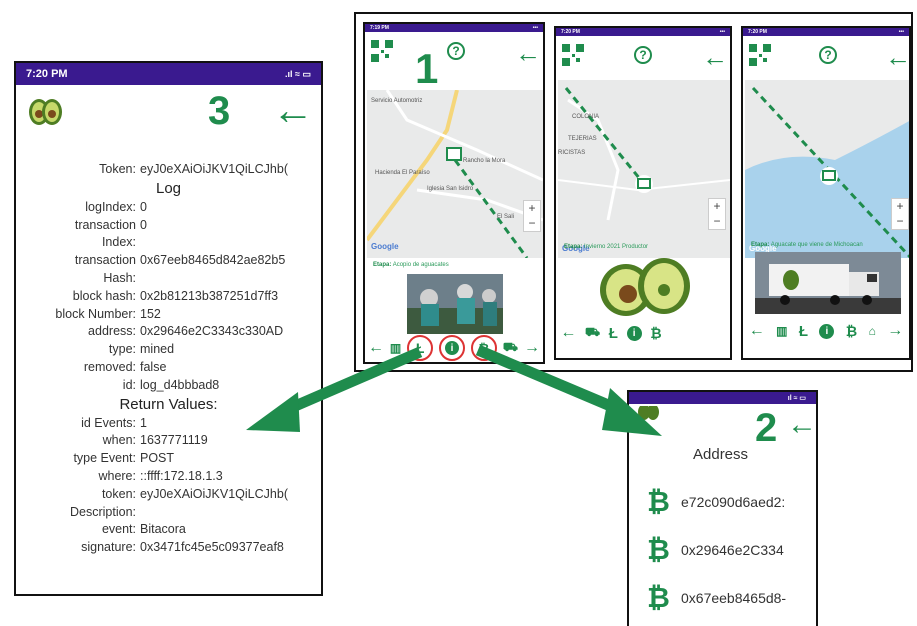 This screenshot has width=917, height=626. I want to click on figure-label-2: 2, so click(766, 428).